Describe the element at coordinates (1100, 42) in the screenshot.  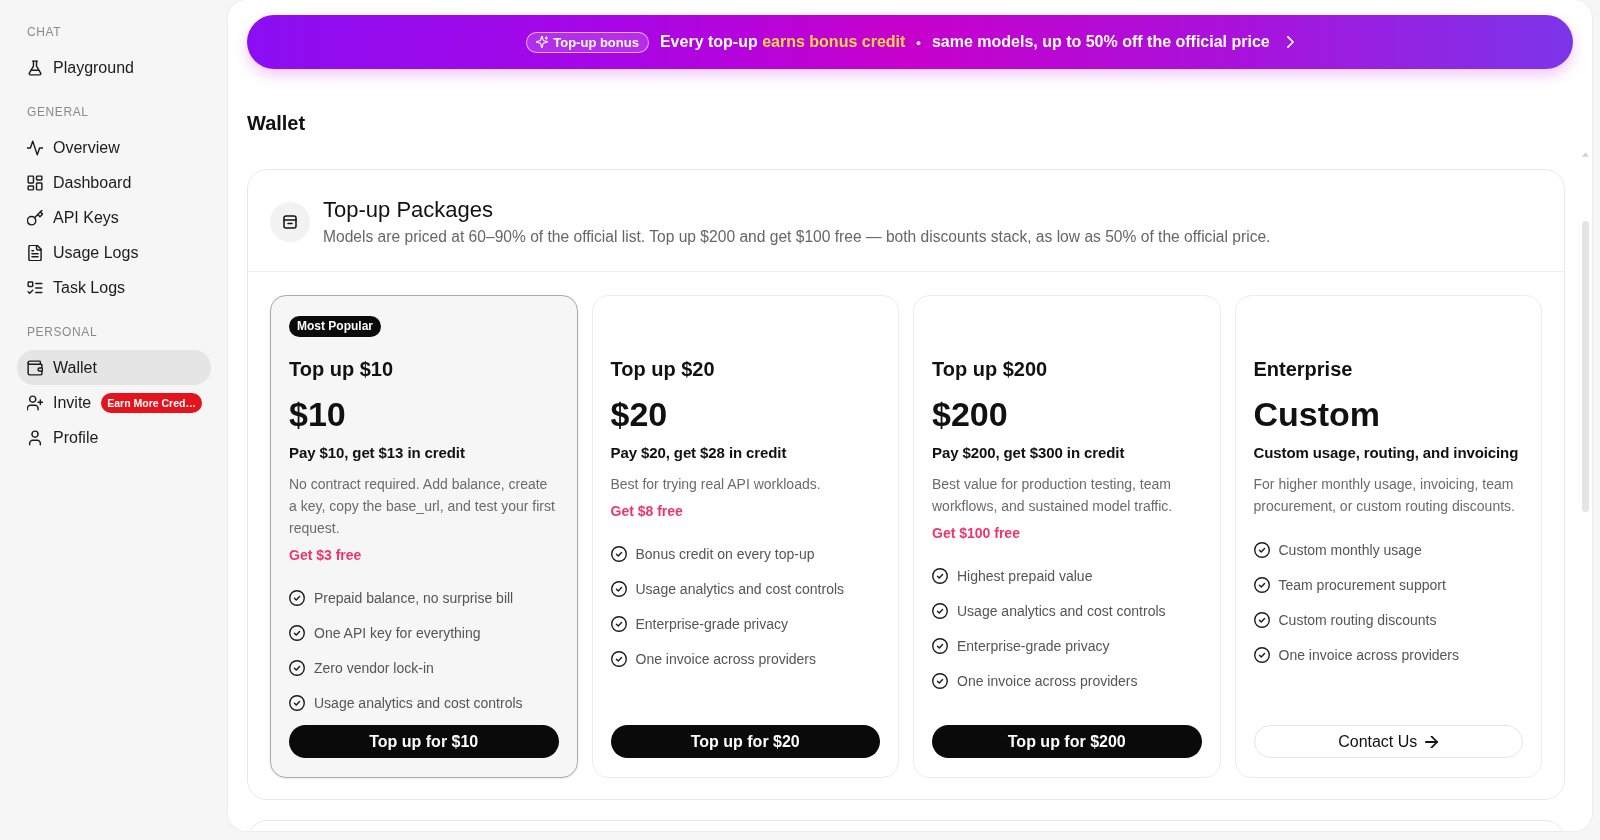
I see `banner-detail: same models, up to 50% off the official price` at that location.